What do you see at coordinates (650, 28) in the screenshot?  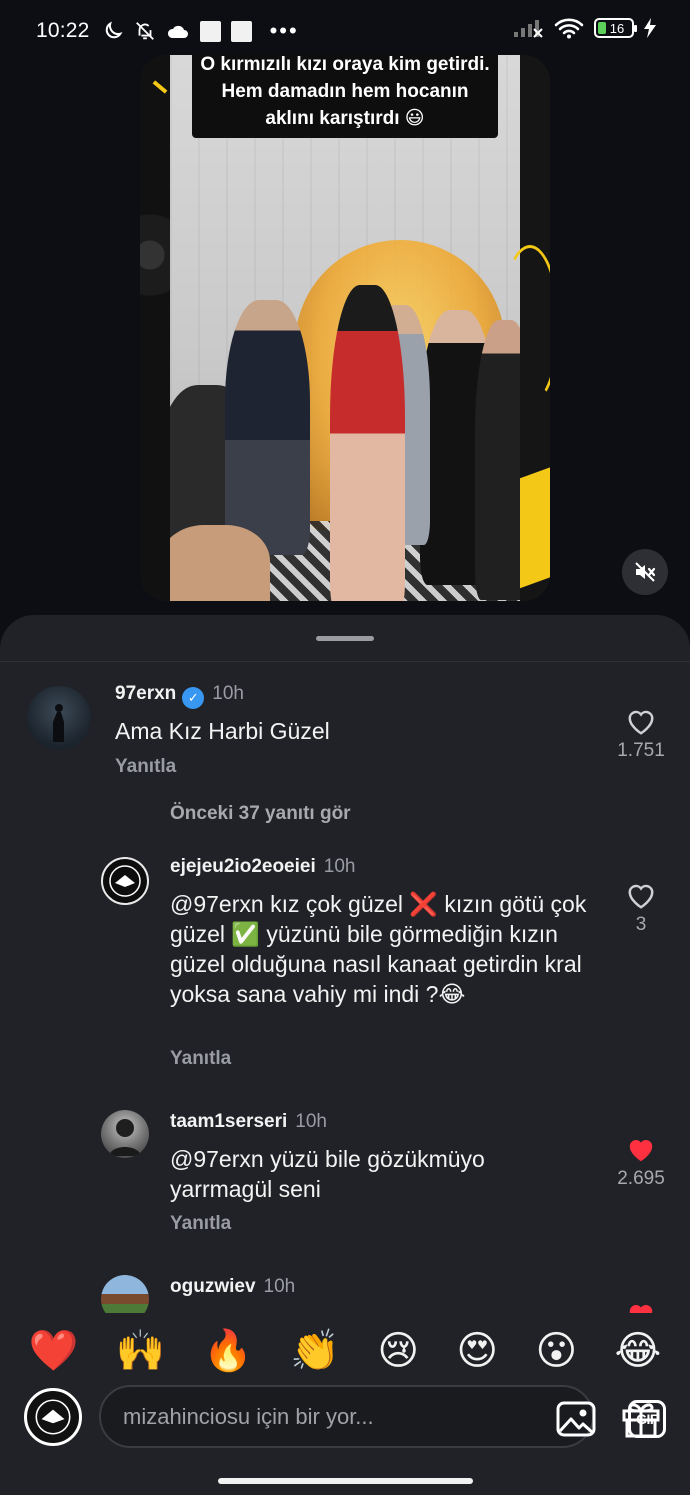 I see `charging-bolt-icon` at bounding box center [650, 28].